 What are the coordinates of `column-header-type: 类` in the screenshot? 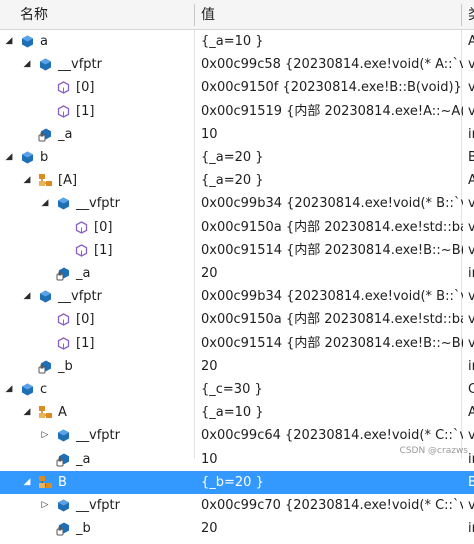 It's located at (471, 15).